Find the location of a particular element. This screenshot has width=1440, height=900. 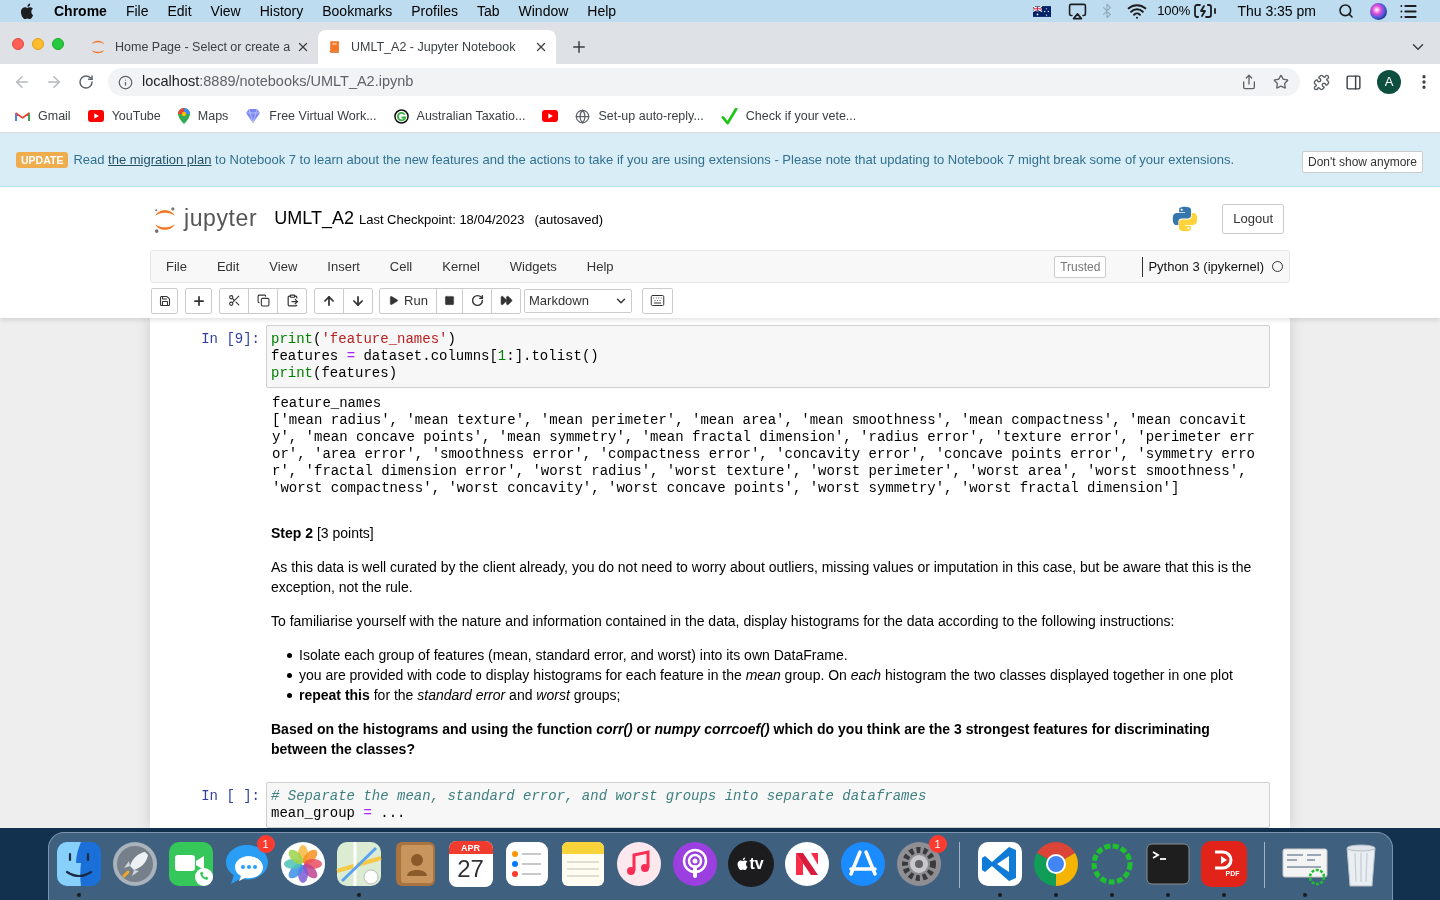

bookmark-link: YouTube is located at coordinates (136, 116).